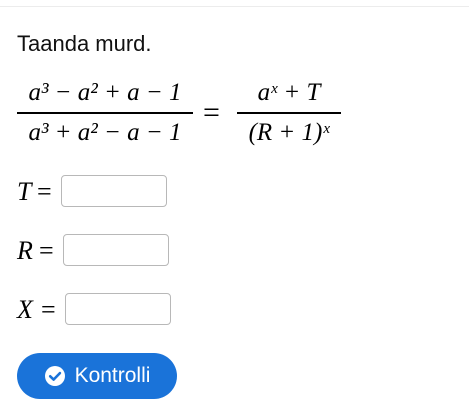  What do you see at coordinates (114, 191) in the screenshot?
I see `t-input` at bounding box center [114, 191].